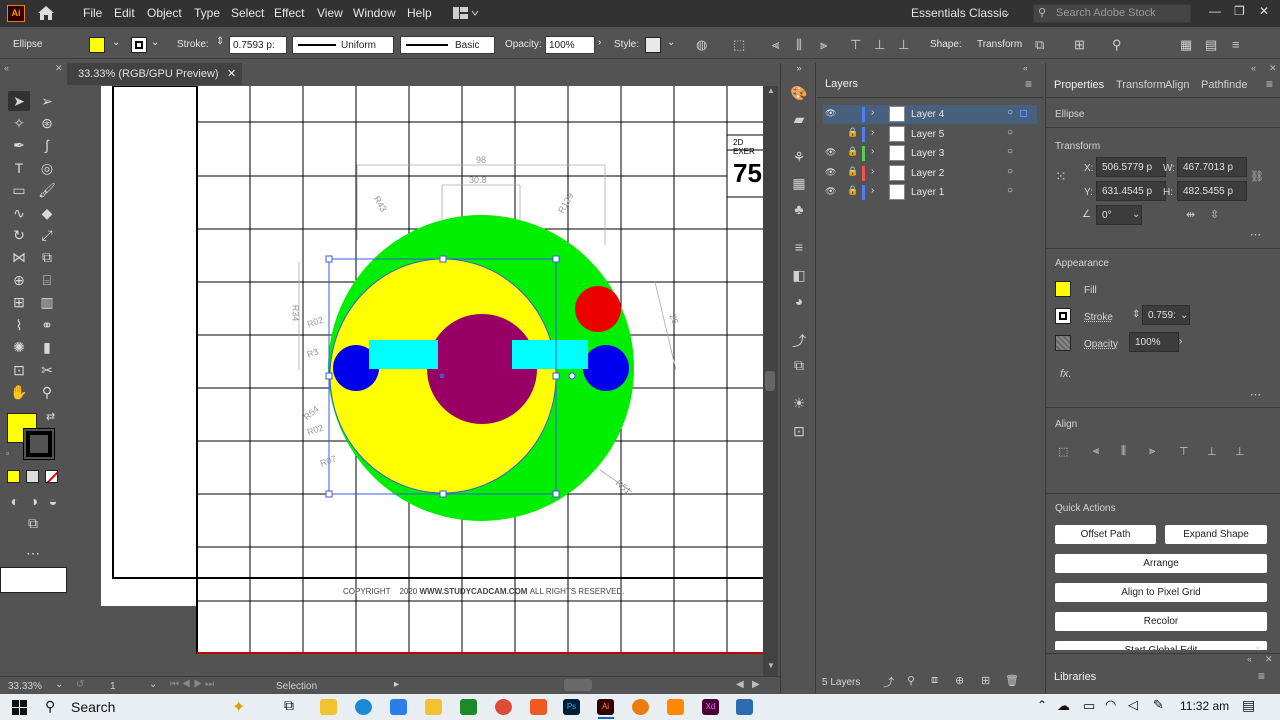 This screenshot has width=1280, height=720. What do you see at coordinates (739, 45) in the screenshot?
I see `align-to-icon: ⬚` at bounding box center [739, 45].